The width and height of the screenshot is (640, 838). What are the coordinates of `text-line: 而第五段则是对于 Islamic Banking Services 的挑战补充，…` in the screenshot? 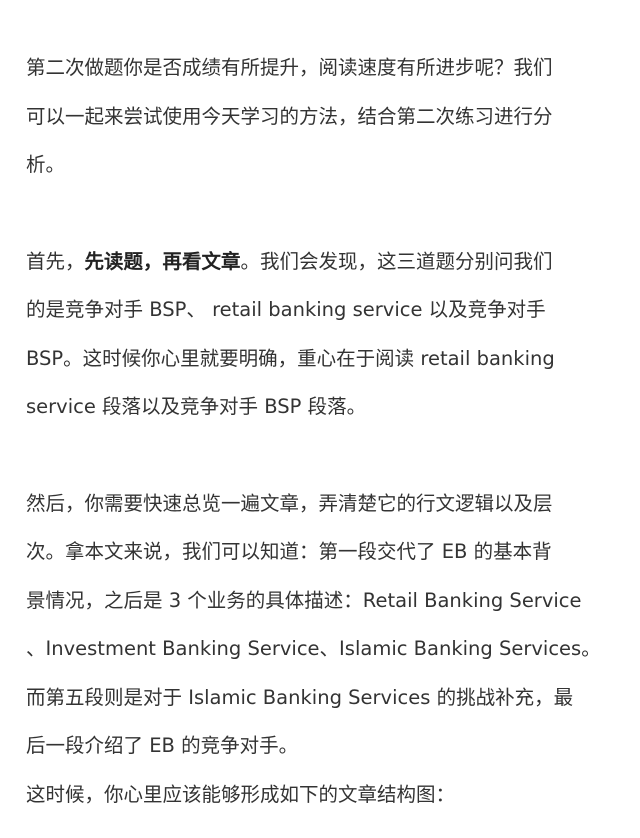 It's located at (300, 697).